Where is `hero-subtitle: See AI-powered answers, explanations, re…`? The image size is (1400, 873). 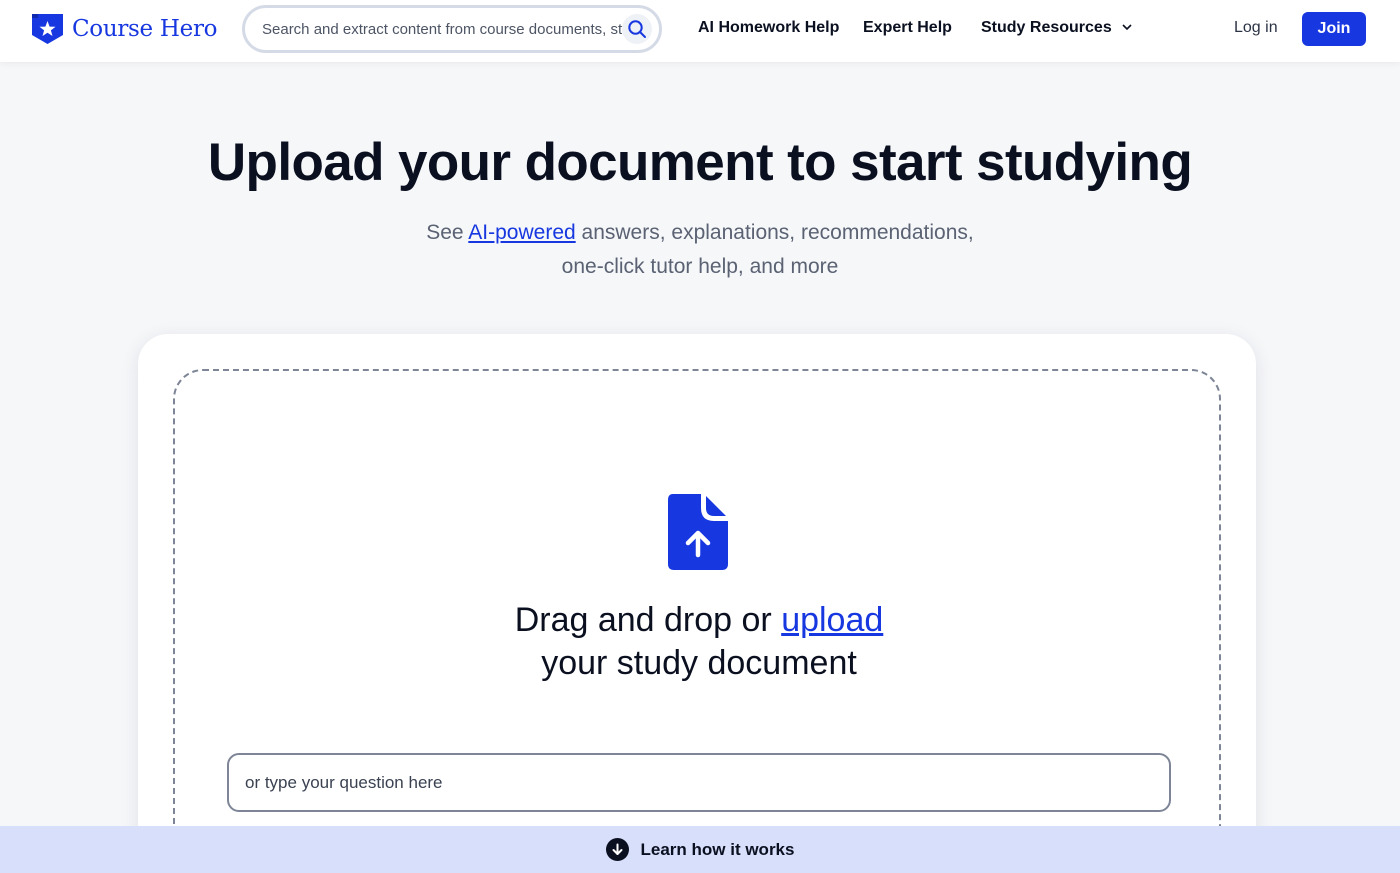
hero-subtitle: See AI-powered answers, explanations, re… is located at coordinates (700, 250).